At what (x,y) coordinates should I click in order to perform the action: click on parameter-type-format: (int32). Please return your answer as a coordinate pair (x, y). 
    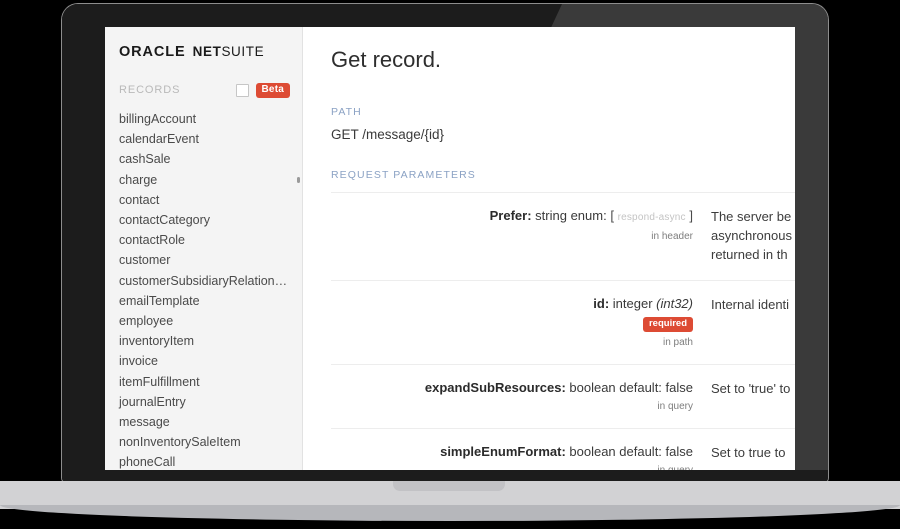
    Looking at the image, I should click on (674, 303).